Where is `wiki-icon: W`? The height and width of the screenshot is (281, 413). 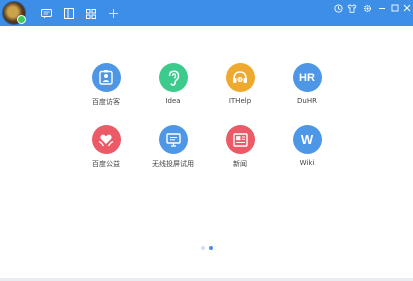
wiki-icon: W is located at coordinates (307, 139).